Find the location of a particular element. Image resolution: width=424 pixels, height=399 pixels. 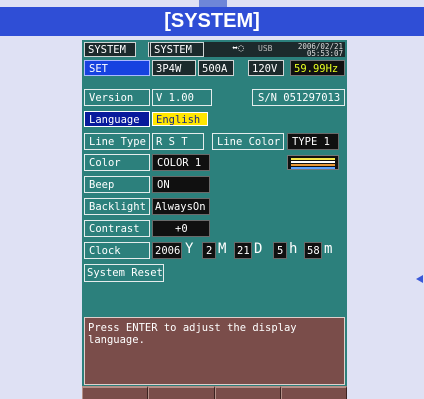

page-banner: [SYSTEM] is located at coordinates (212, 21).